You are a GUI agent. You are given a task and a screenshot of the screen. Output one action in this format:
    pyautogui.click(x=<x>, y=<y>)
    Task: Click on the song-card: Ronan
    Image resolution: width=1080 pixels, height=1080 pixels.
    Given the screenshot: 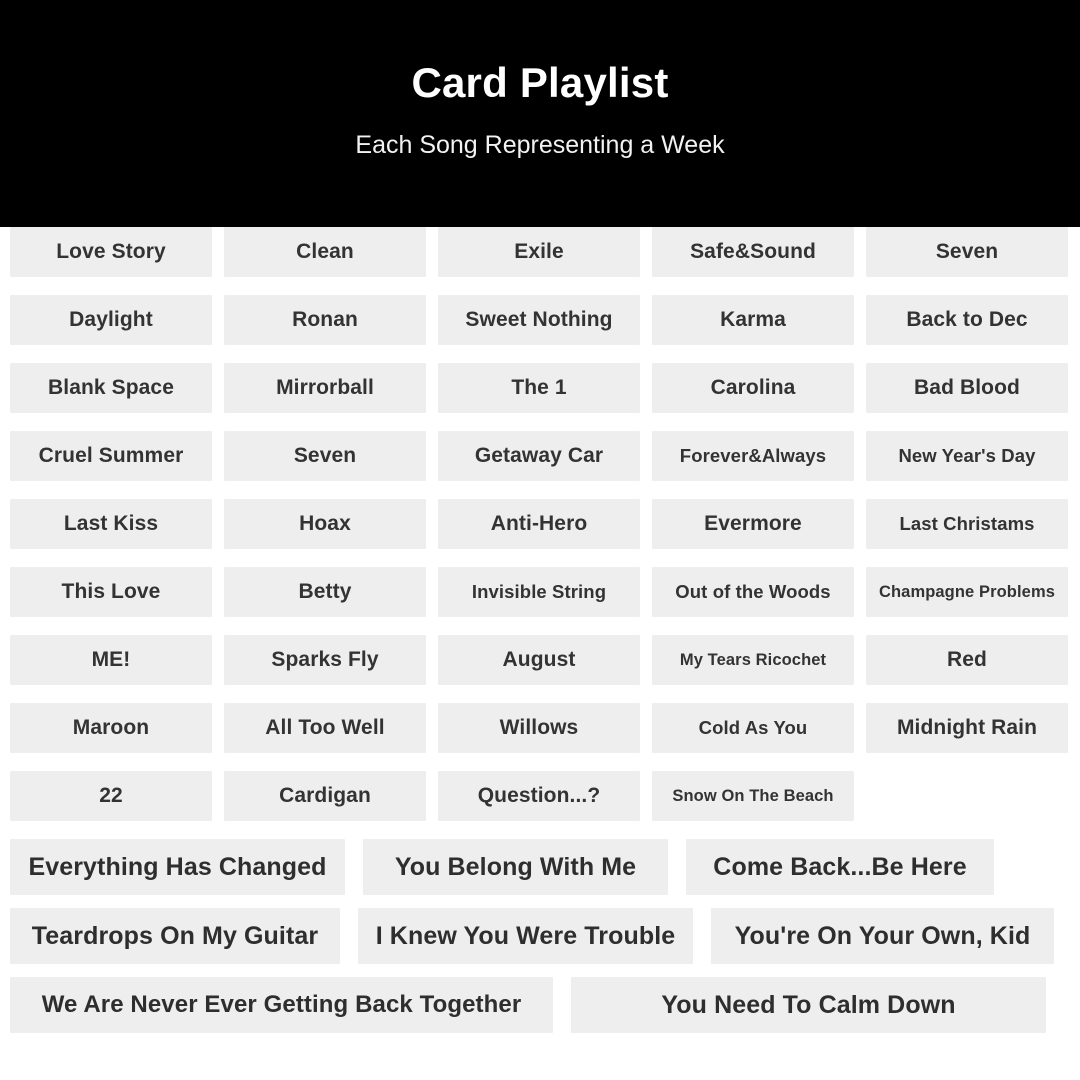 What is the action you would take?
    pyautogui.click(x=325, y=320)
    